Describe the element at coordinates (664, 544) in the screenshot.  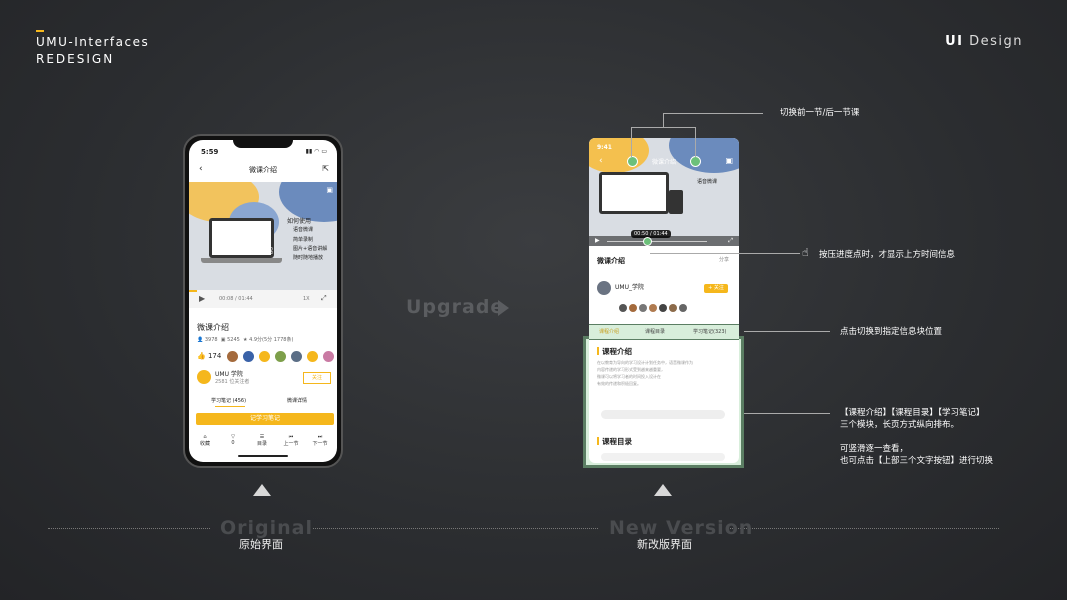
I see `new-version-caption: 新改版界面` at that location.